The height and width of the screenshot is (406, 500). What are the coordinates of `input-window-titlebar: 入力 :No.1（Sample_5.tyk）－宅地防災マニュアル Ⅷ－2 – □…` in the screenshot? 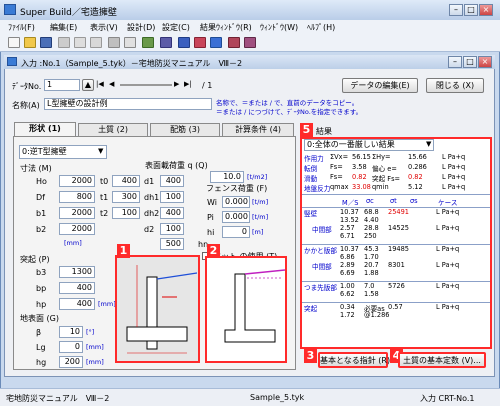 It's located at (249, 62).